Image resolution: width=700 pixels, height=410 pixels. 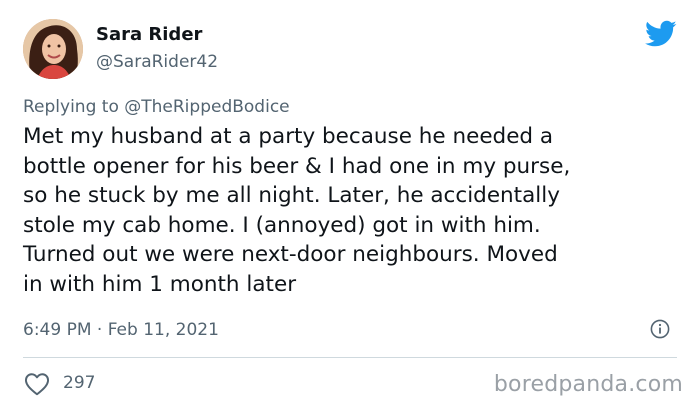 I want to click on twitter-bird-icon, so click(x=661, y=34).